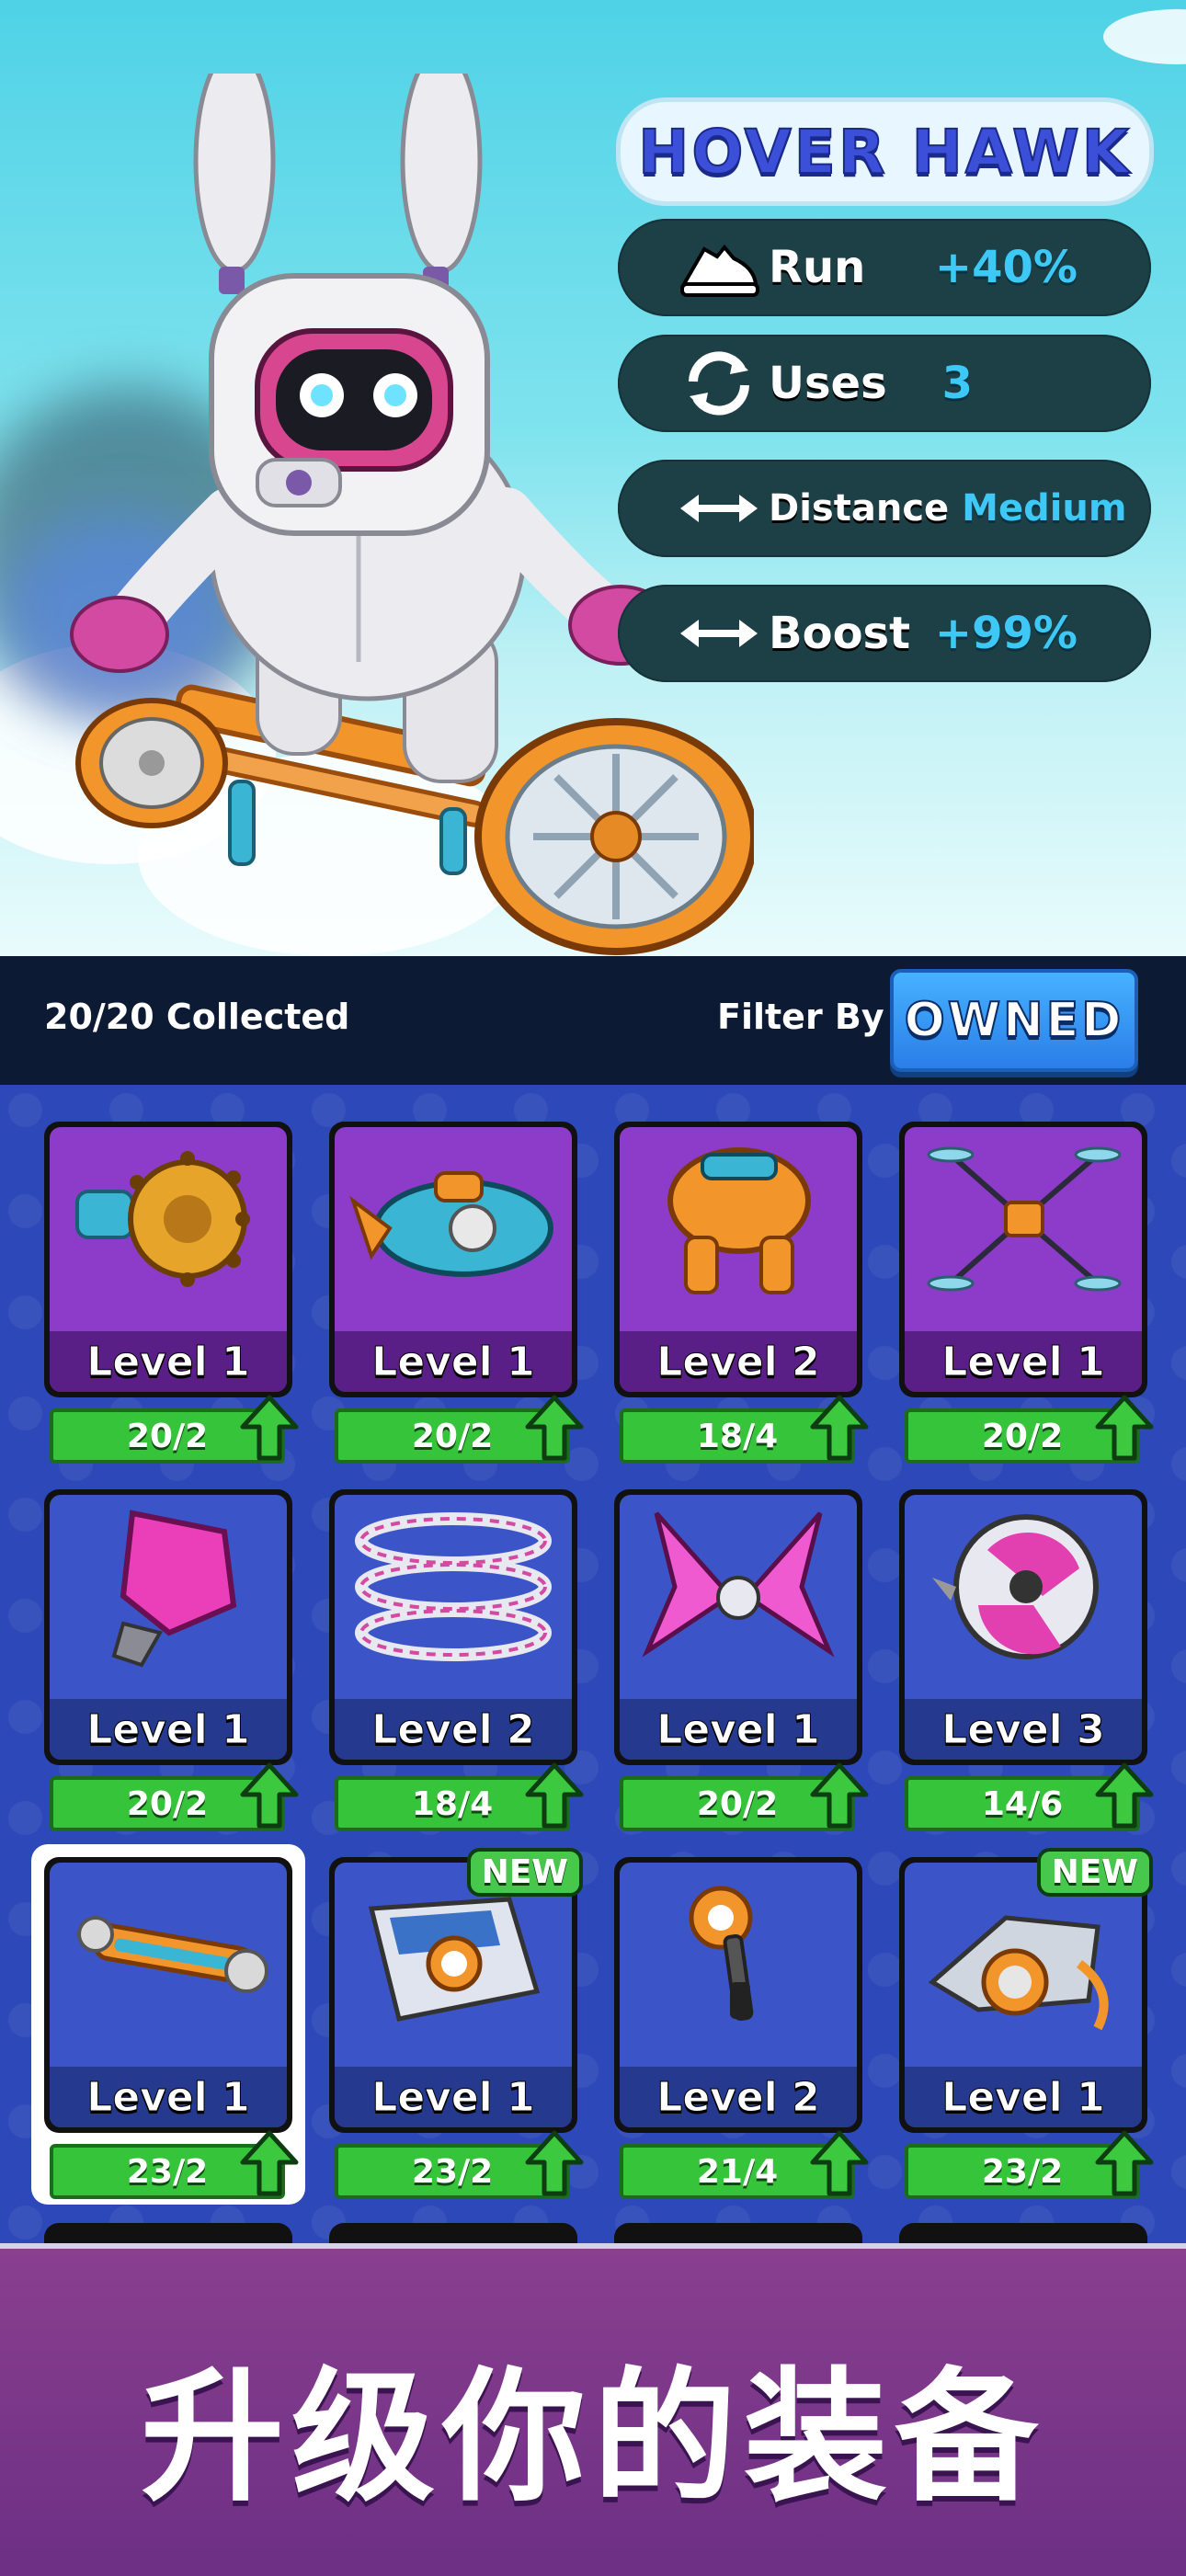 The height and width of the screenshot is (2576, 1186). What do you see at coordinates (1006, 633) in the screenshot?
I see `stat-boost-value: +99%` at bounding box center [1006, 633].